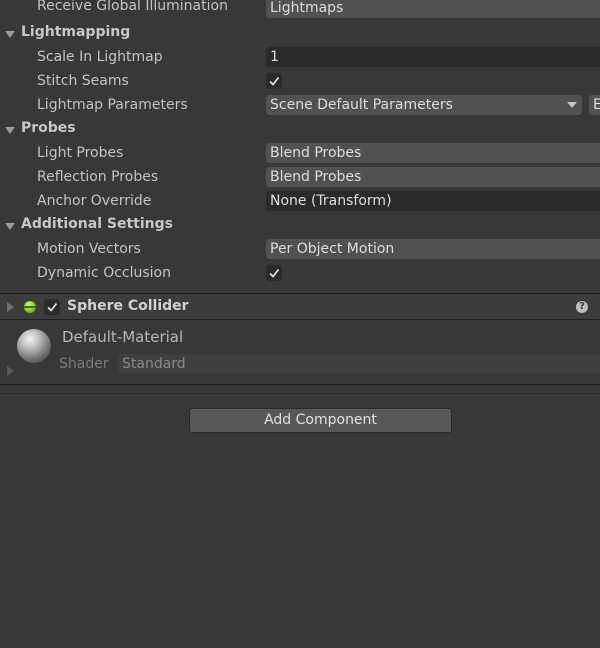  What do you see at coordinates (359, 364) in the screenshot?
I see `shader-dropdown: Standard` at bounding box center [359, 364].